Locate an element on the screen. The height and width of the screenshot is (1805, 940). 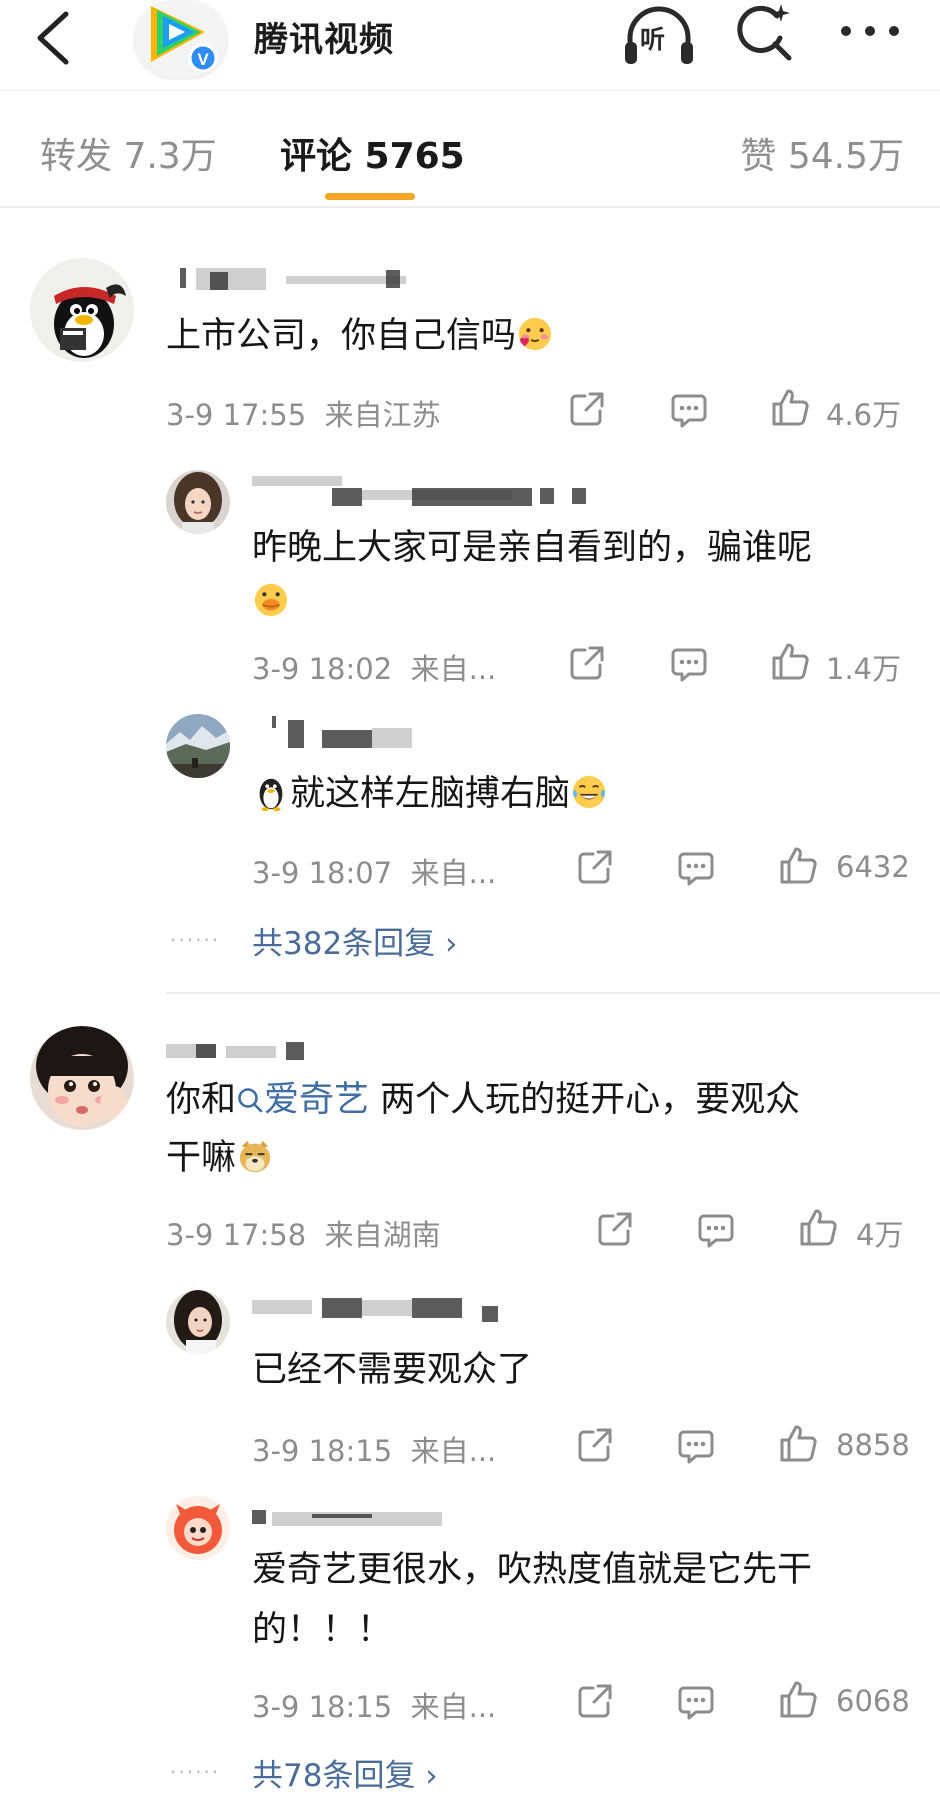
tab-comments: 评论 5765 is located at coordinates (372, 153).